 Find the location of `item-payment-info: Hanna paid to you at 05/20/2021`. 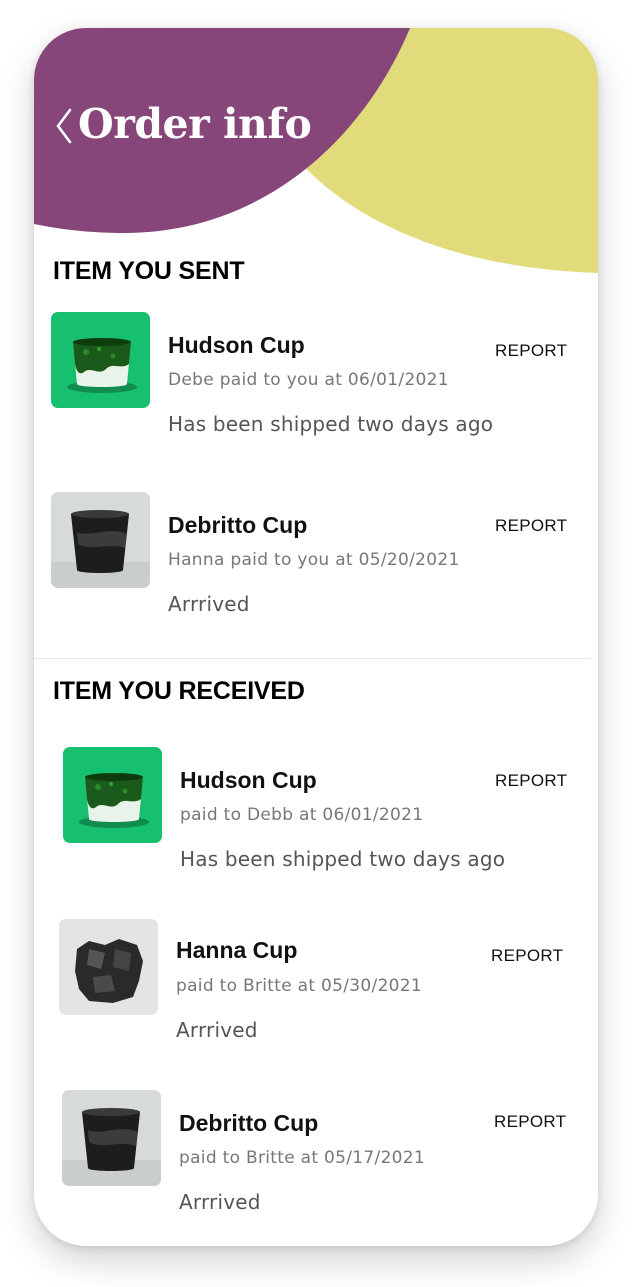

item-payment-info: Hanna paid to you at 05/20/2021 is located at coordinates (314, 560).